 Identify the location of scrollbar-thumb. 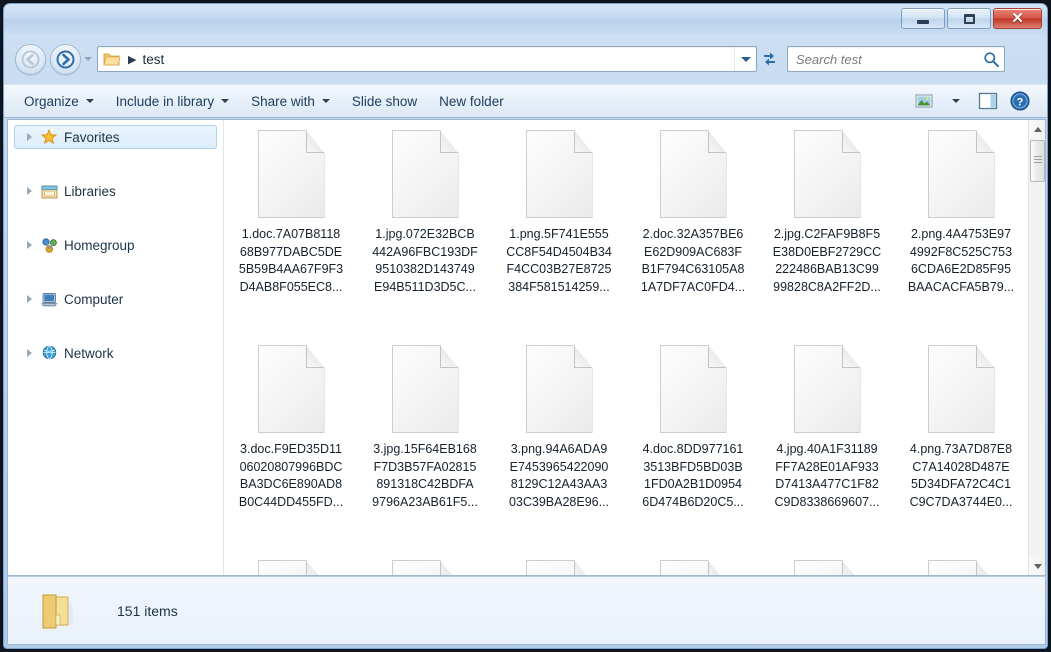
(1037, 161).